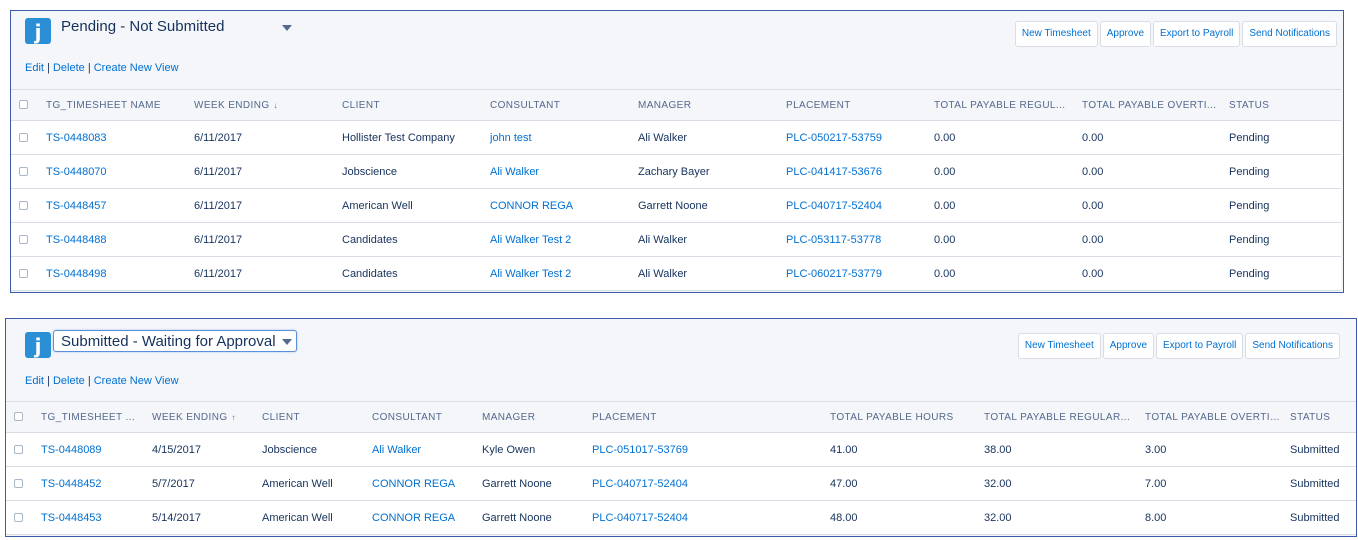 This screenshot has height=540, width=1358. Describe the element at coordinates (90, 517) in the screenshot. I see `timesheet-name-link: TS-0448453` at that location.